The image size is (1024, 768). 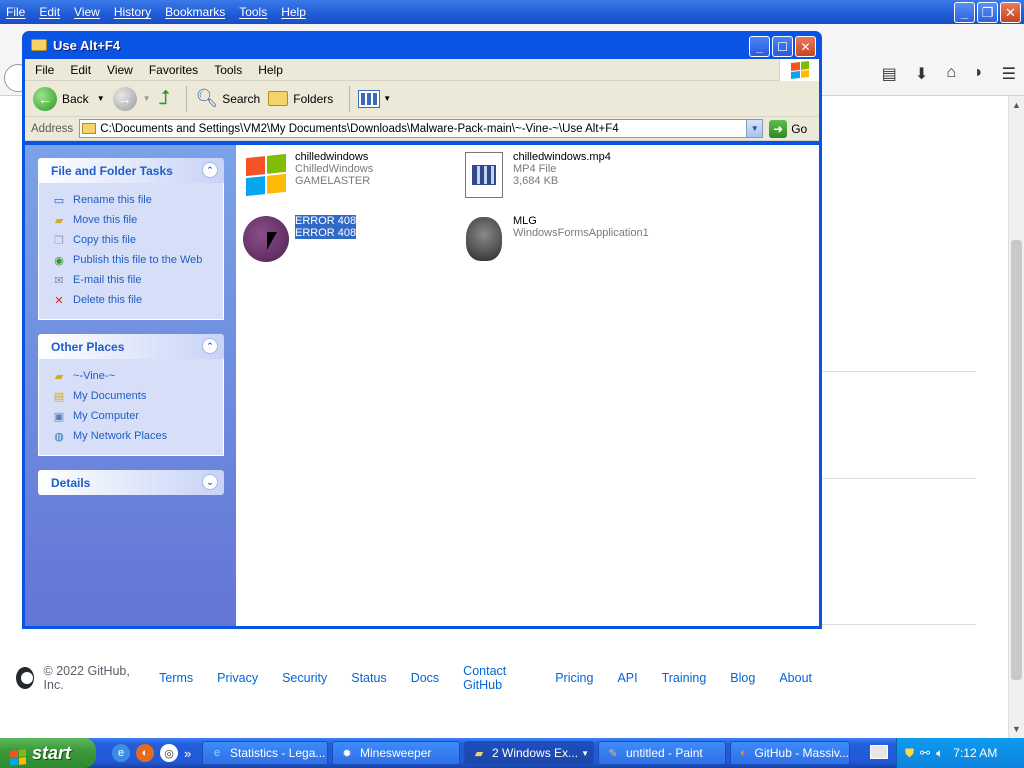 I want to click on download-icon: ⬇, so click(x=921, y=74).